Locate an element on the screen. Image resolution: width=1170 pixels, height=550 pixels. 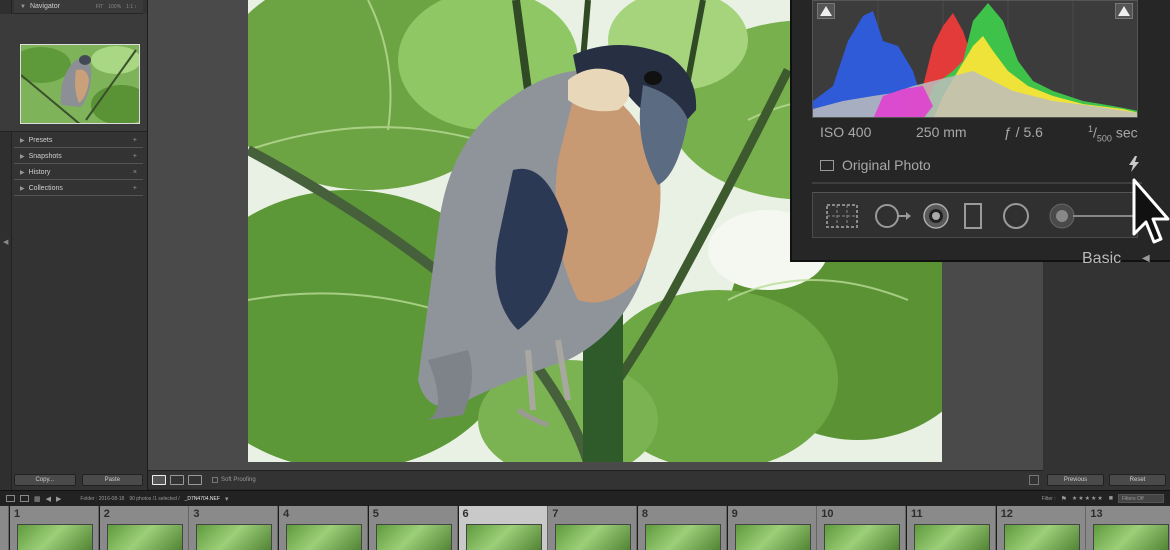
paste-button: Paste is located at coordinates (112, 480).